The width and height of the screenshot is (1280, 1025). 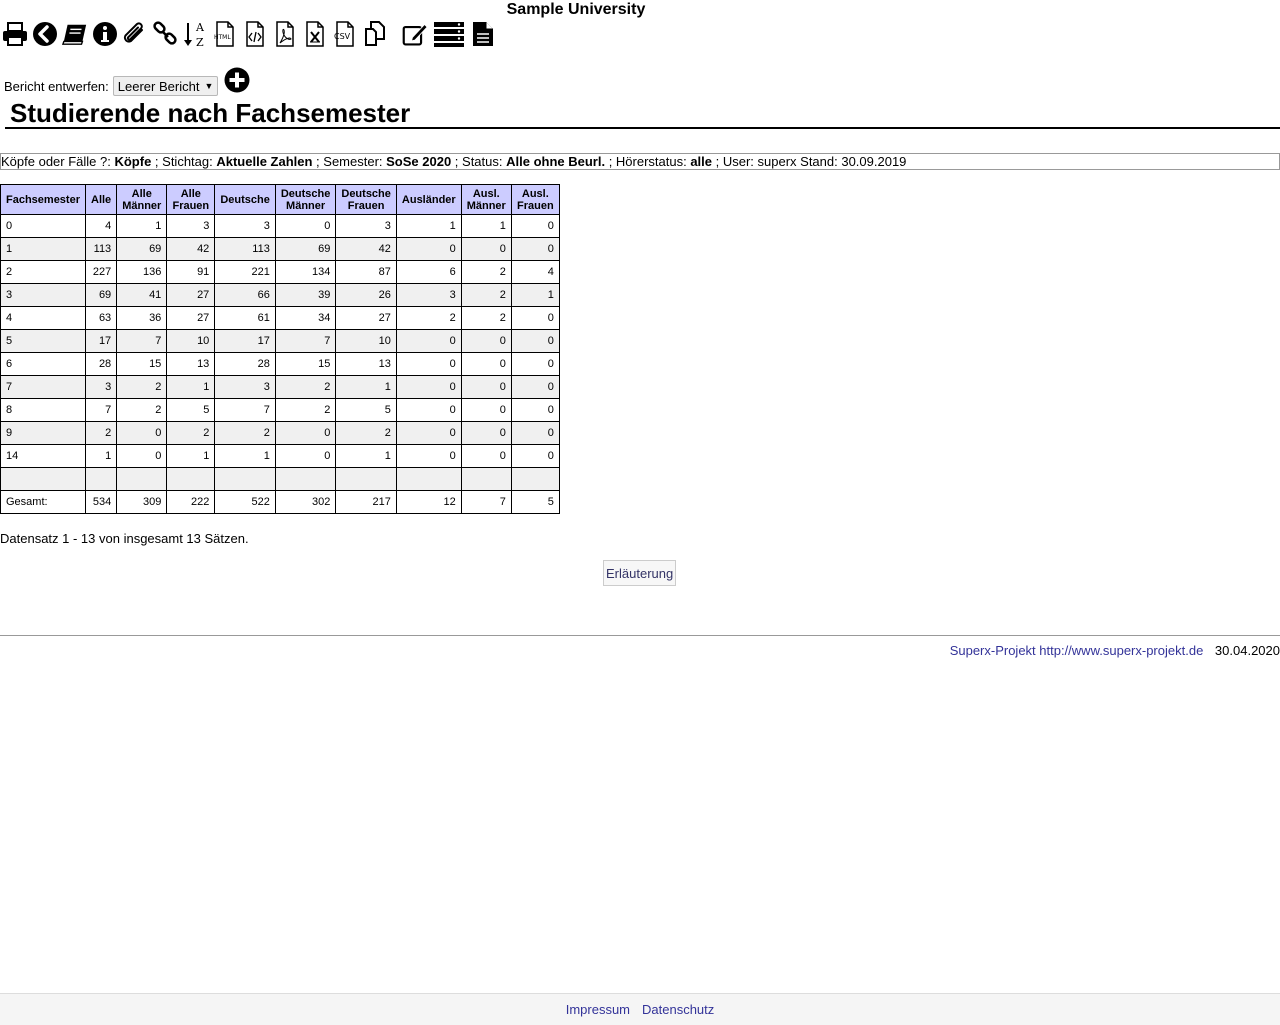 I want to click on table-cell: 69, so click(x=305, y=249).